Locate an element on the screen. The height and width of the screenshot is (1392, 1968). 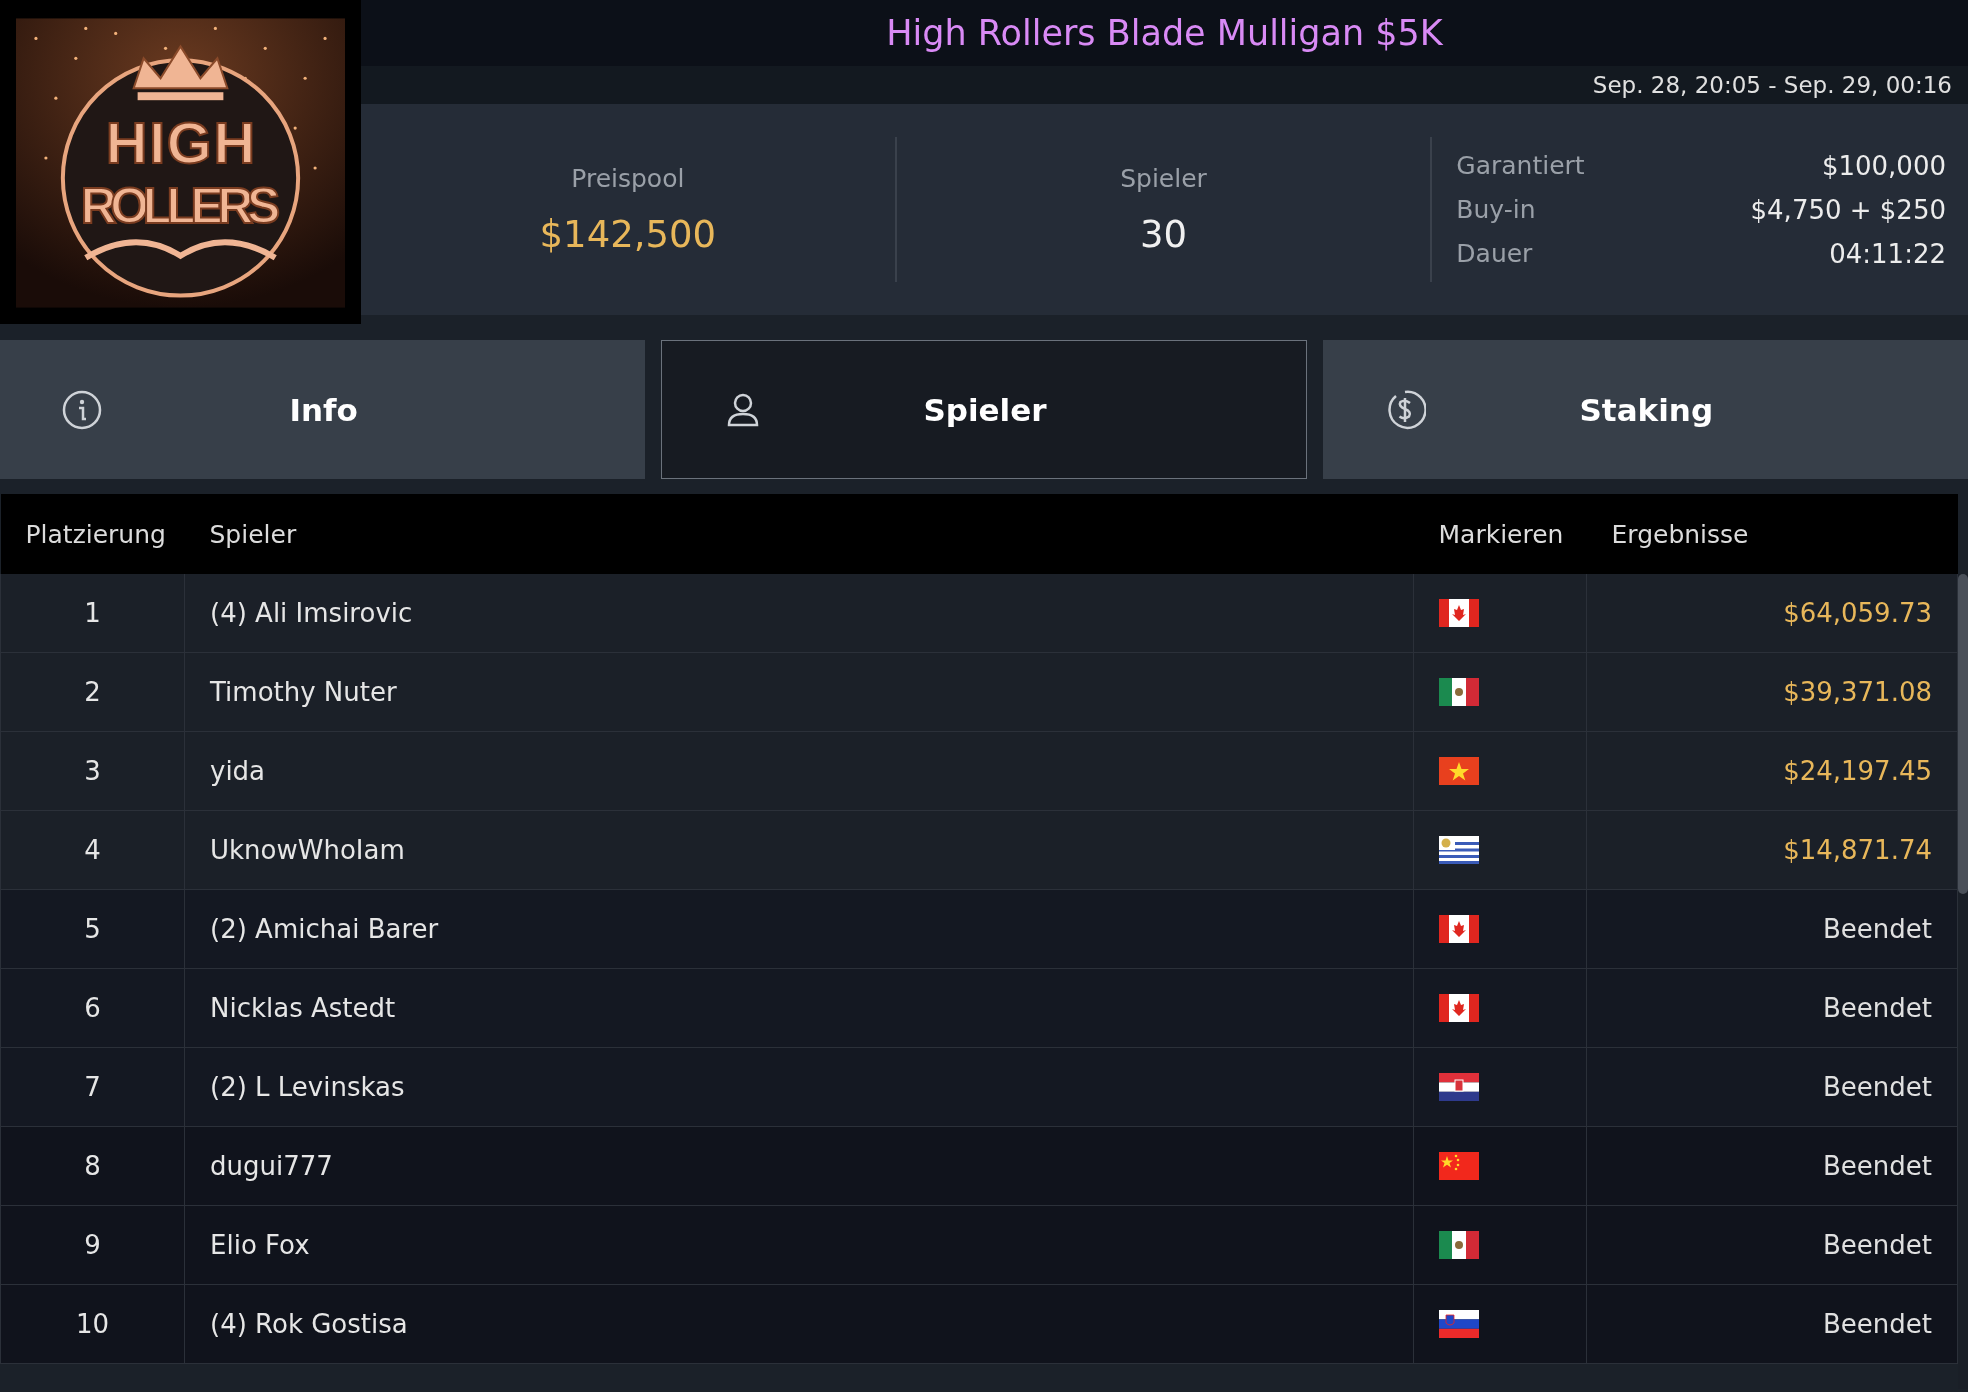
player-name: Timothy Nuter is located at coordinates (799, 692).